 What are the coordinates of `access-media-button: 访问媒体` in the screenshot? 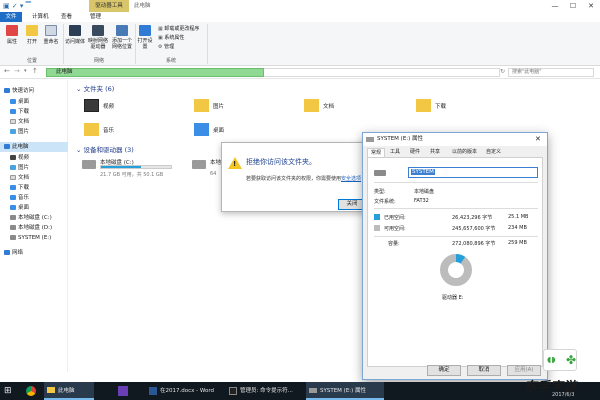 It's located at (75, 35).